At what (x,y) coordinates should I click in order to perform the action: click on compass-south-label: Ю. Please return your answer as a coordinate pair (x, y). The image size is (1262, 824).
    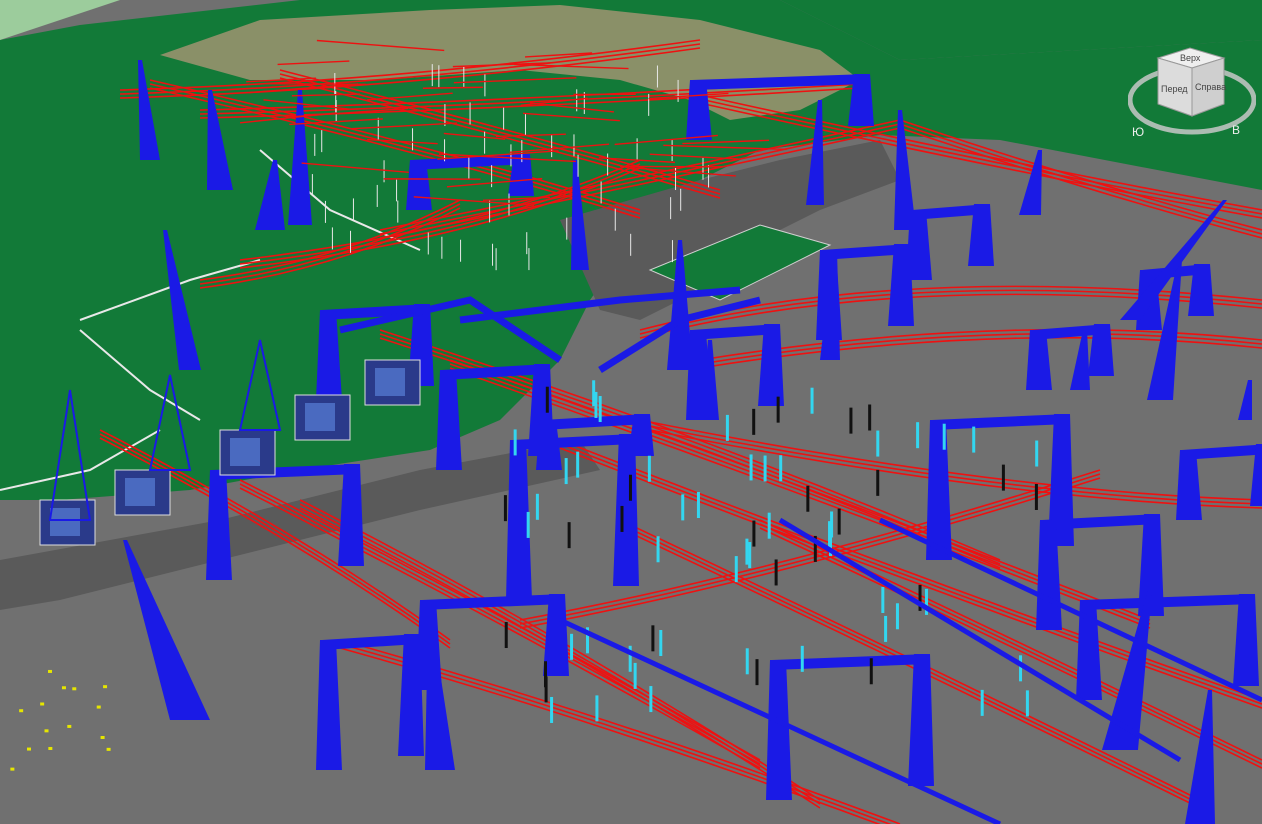
    Looking at the image, I should click on (1138, 132).